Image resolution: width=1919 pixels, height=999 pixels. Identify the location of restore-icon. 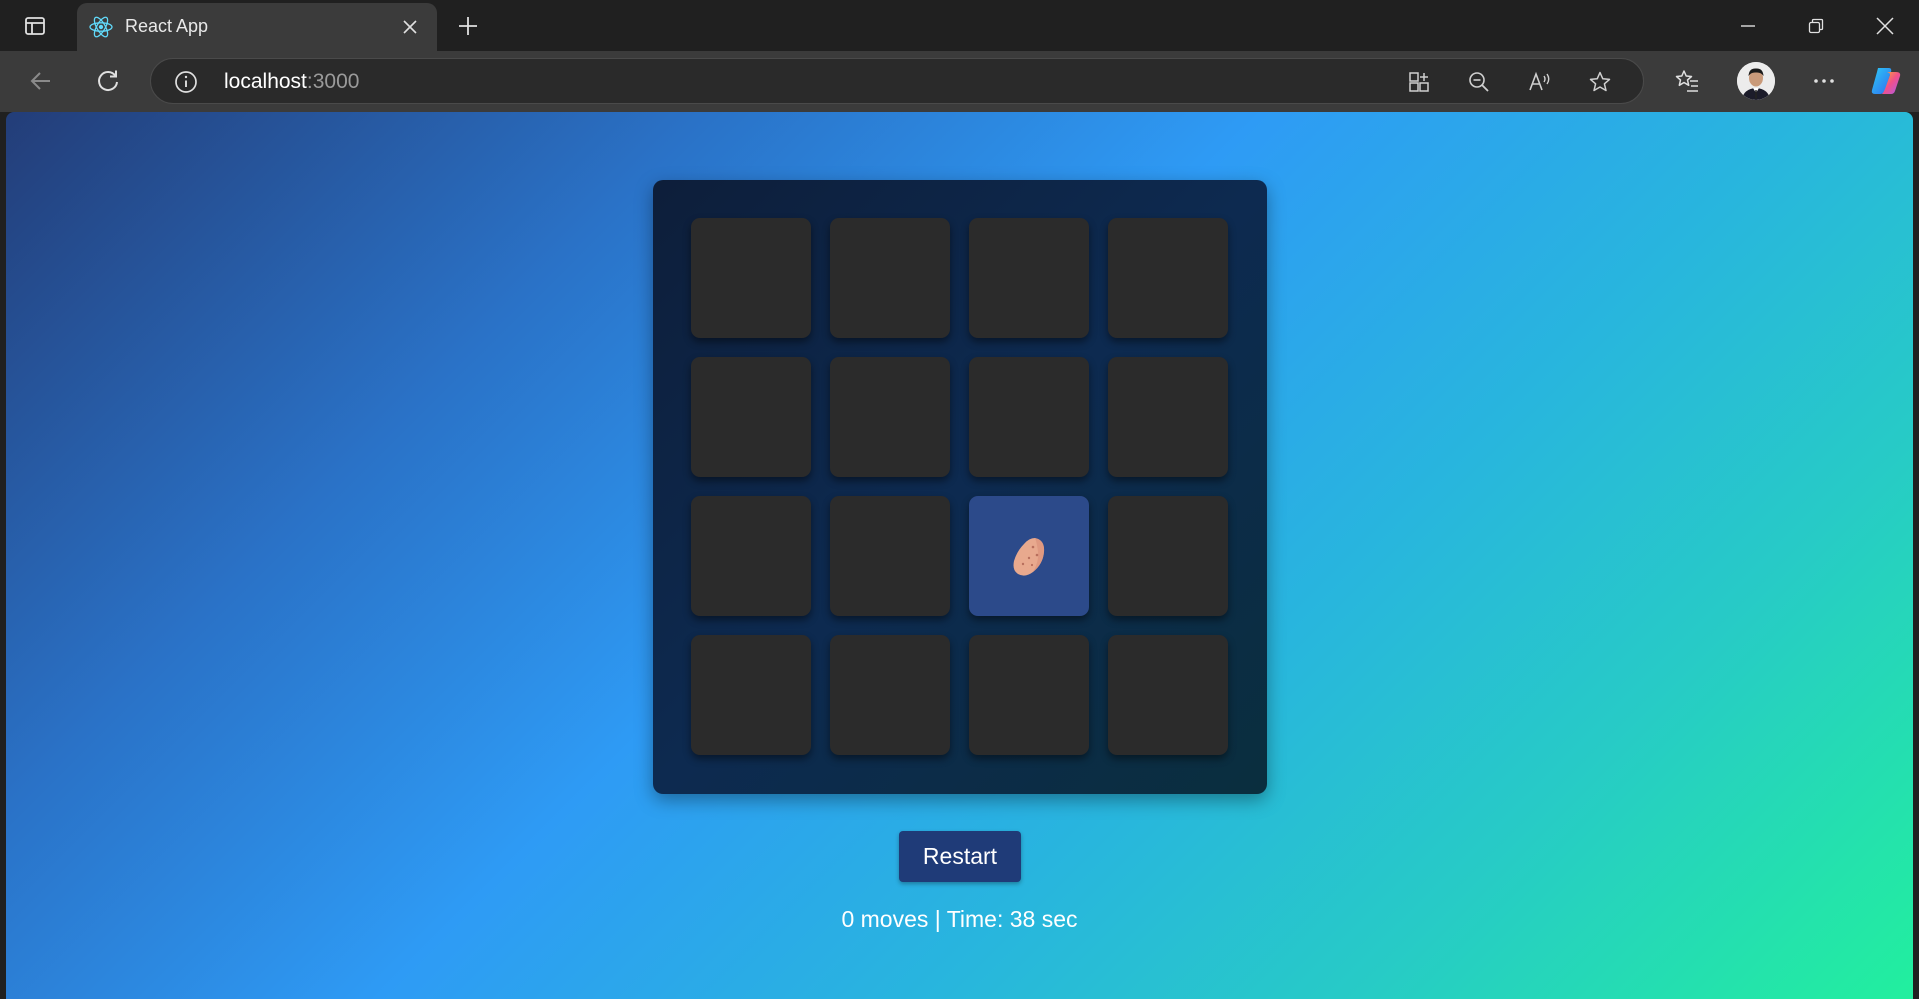
(1816, 25).